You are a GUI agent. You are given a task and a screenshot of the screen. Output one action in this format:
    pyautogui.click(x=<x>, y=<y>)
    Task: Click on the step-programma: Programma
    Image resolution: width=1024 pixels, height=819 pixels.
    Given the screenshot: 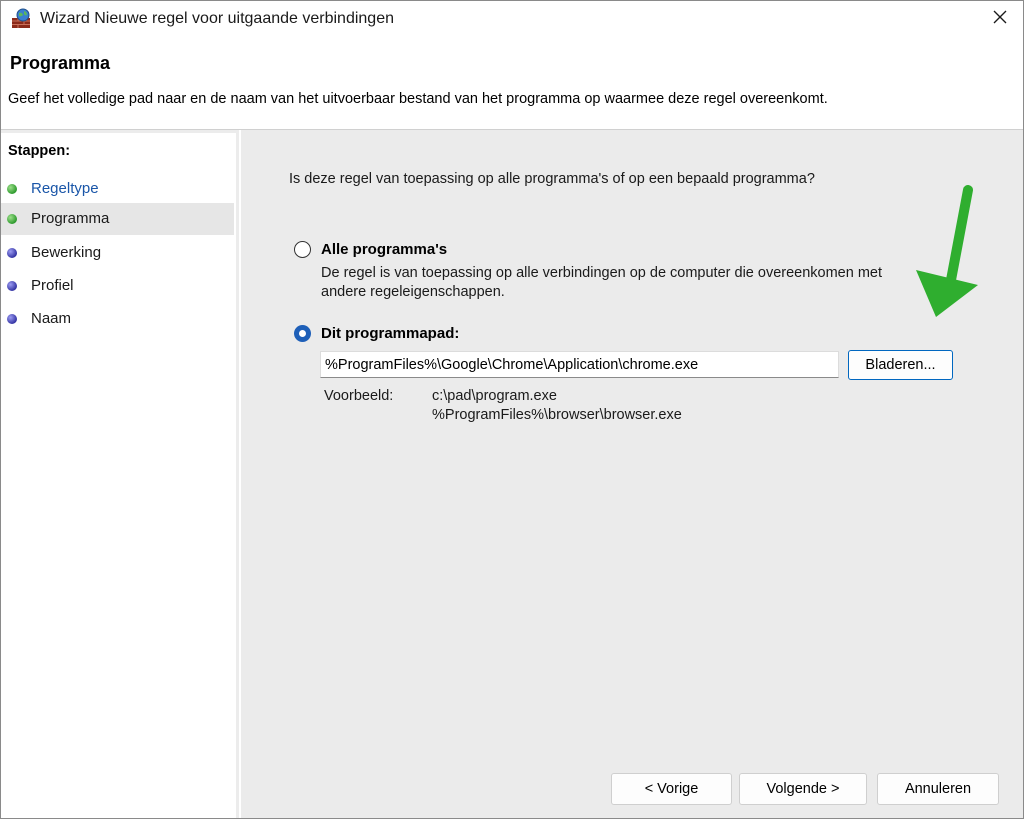 What is the action you would take?
    pyautogui.click(x=117, y=219)
    